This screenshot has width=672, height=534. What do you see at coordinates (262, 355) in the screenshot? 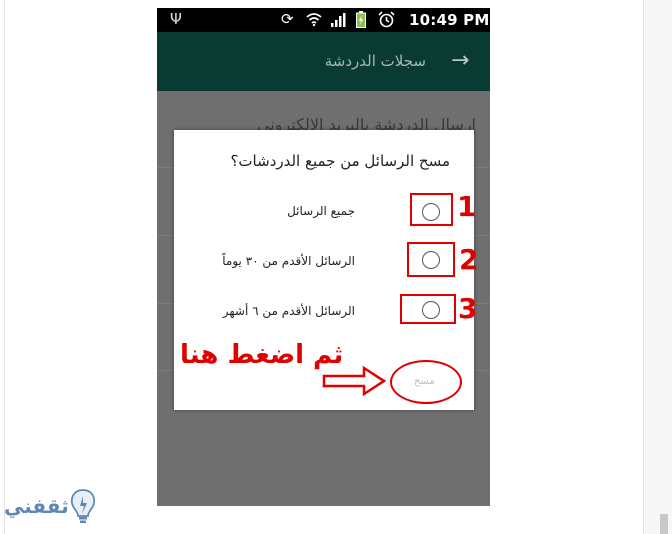
I see `instruction-annotation: ثم اضغط هنا` at bounding box center [262, 355].